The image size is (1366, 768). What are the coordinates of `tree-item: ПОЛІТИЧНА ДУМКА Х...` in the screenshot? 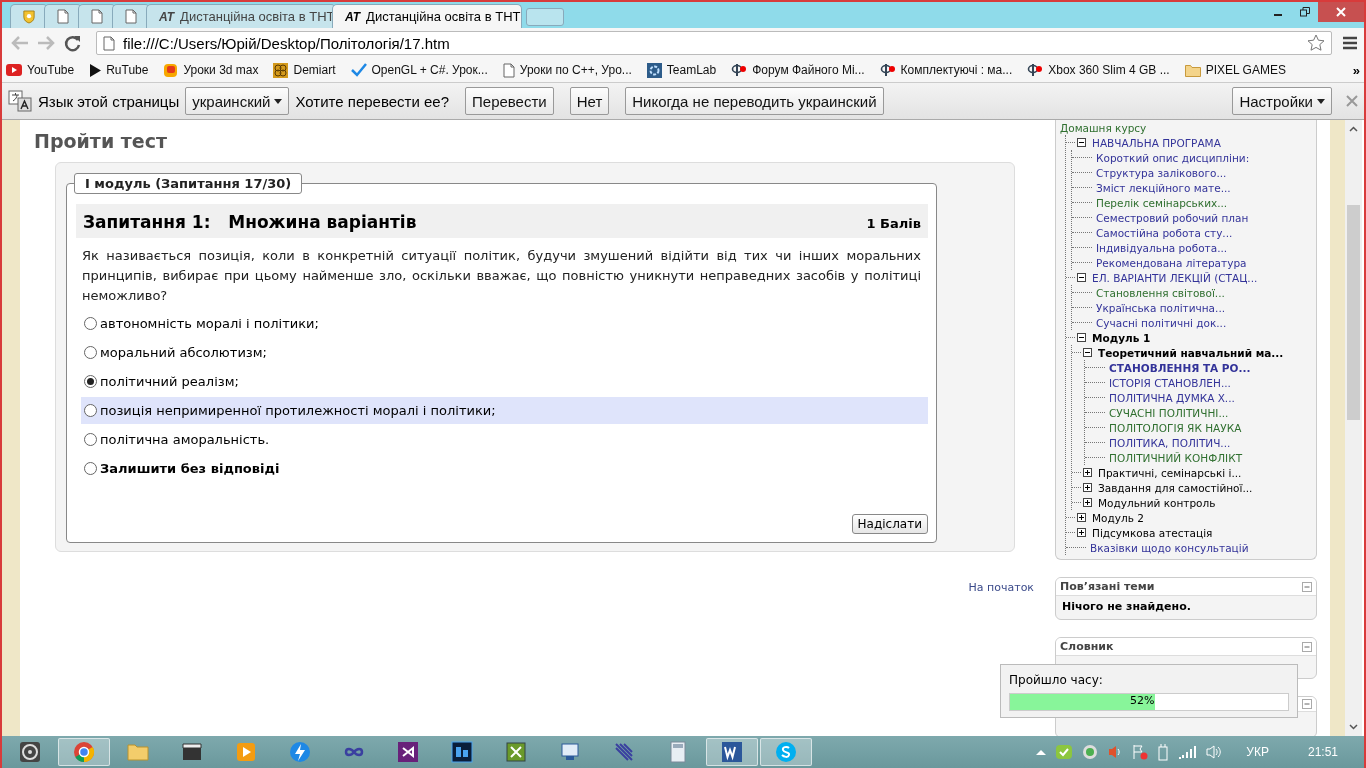 It's located at (1172, 397).